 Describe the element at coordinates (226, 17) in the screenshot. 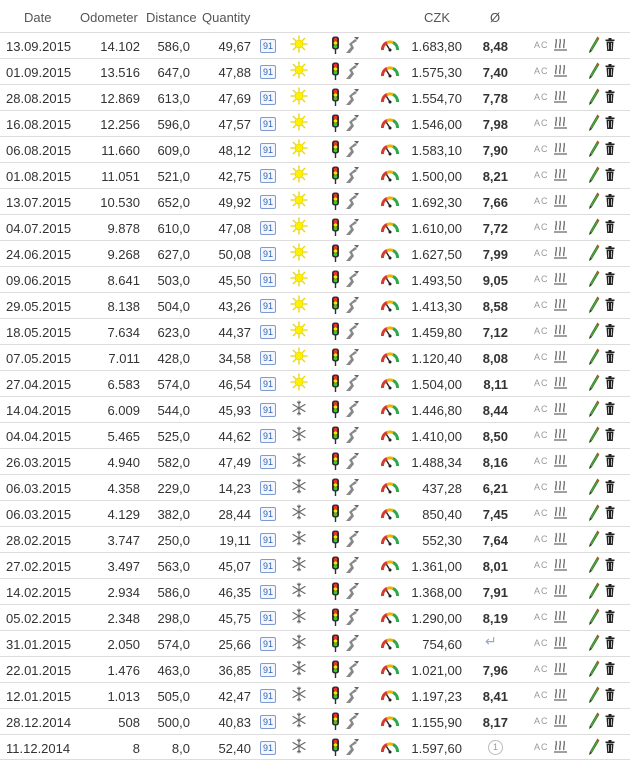

I see `header-quantity: Quantity` at that location.